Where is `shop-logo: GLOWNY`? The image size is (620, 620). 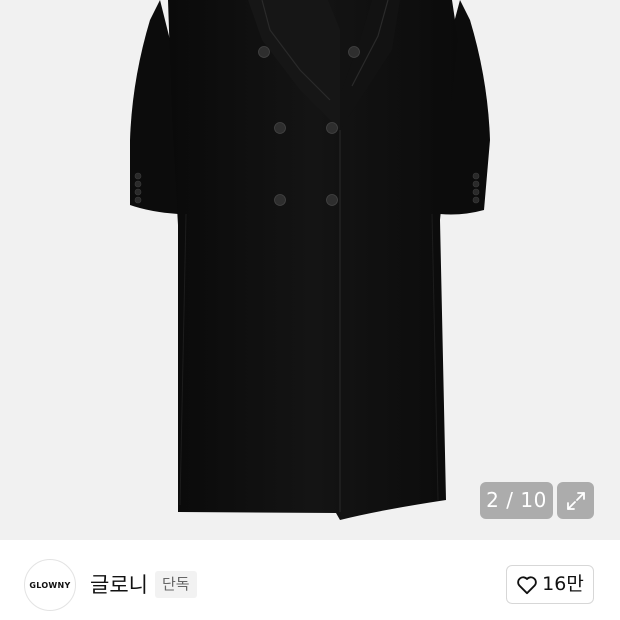 shop-logo: GLOWNY is located at coordinates (50, 585).